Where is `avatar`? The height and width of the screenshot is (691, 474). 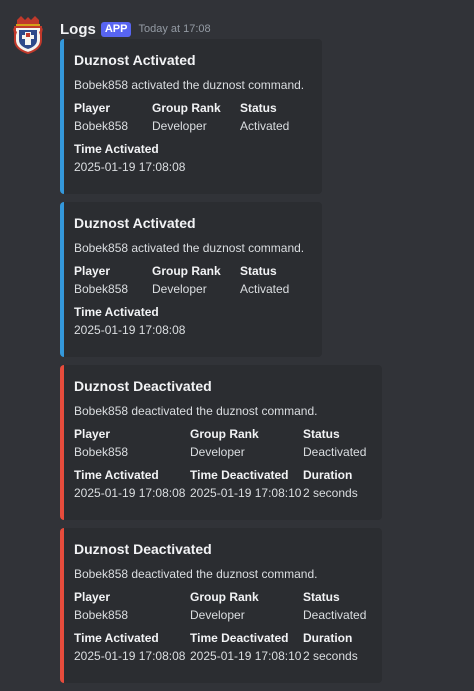 avatar is located at coordinates (28, 35).